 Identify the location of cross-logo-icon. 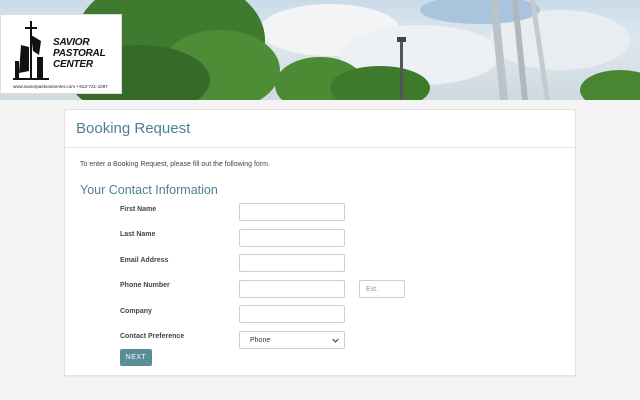
(31, 50).